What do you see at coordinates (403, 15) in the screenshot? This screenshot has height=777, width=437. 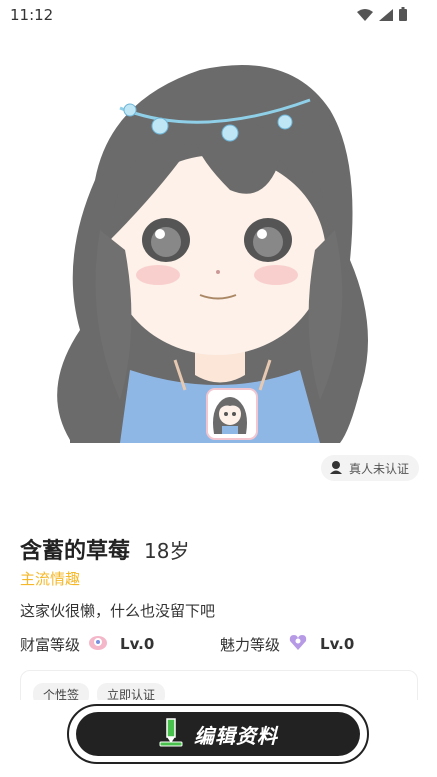 I see `battery-icon` at bounding box center [403, 15].